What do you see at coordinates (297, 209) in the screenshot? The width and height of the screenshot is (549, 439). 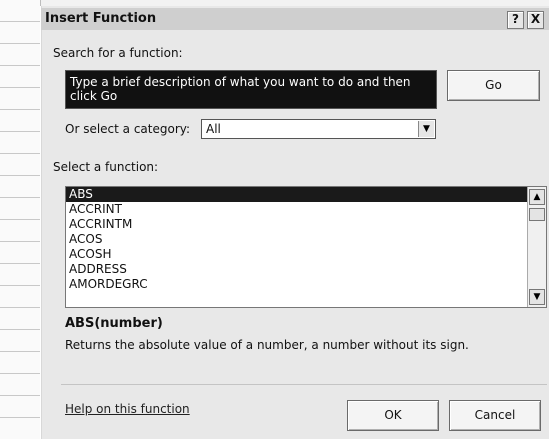 I see `function-list-item: ACCRINT` at bounding box center [297, 209].